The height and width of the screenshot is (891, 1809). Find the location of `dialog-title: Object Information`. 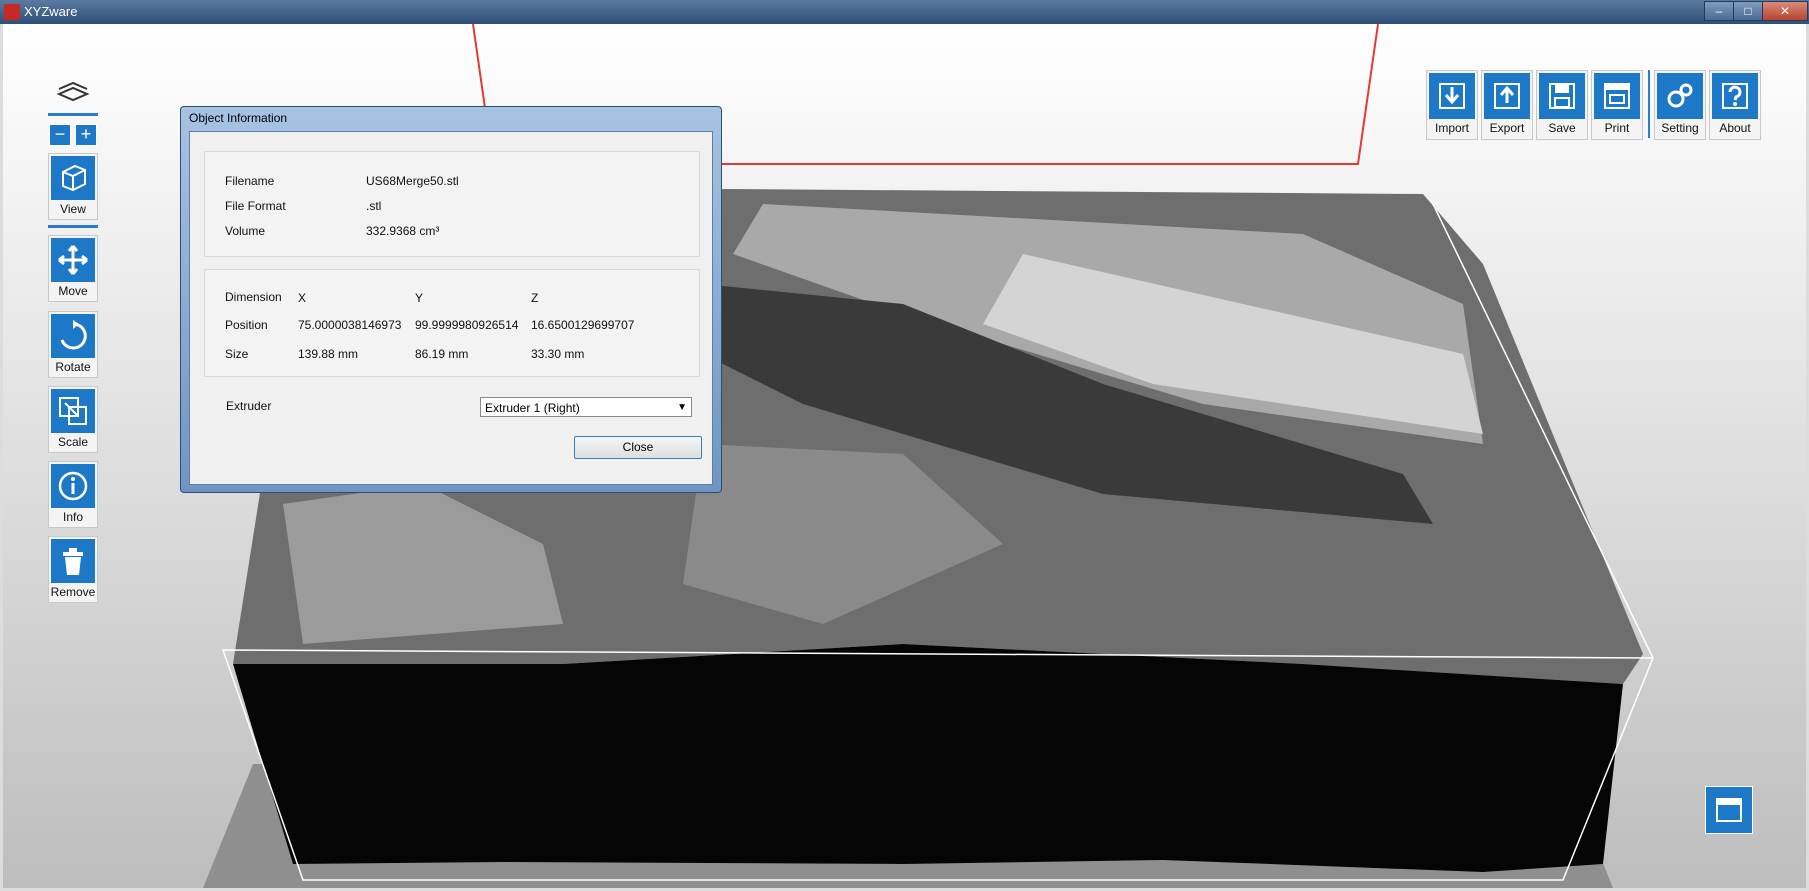

dialog-title: Object Information is located at coordinates (238, 118).